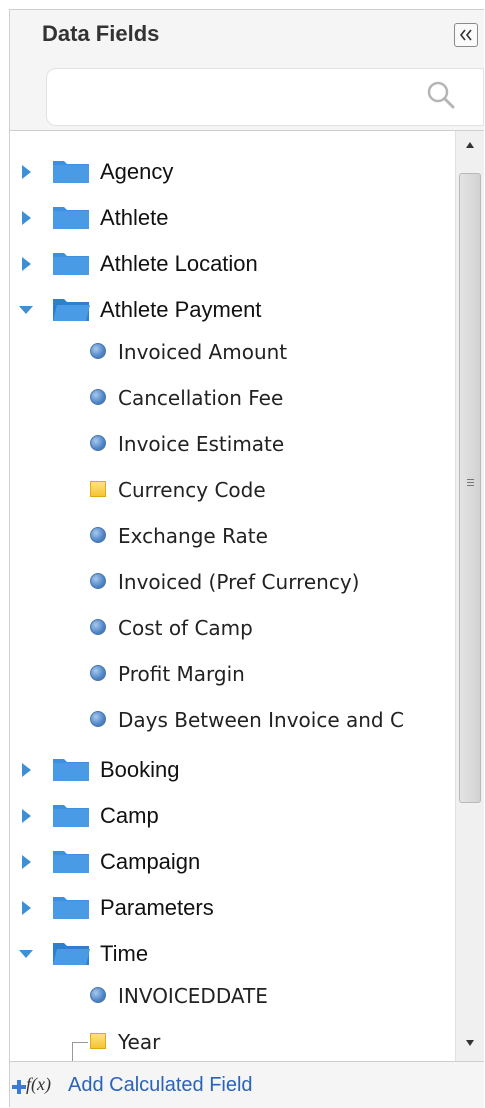 The image size is (485, 1108). What do you see at coordinates (231, 861) in the screenshot?
I see `folder-campaign: Campaign` at bounding box center [231, 861].